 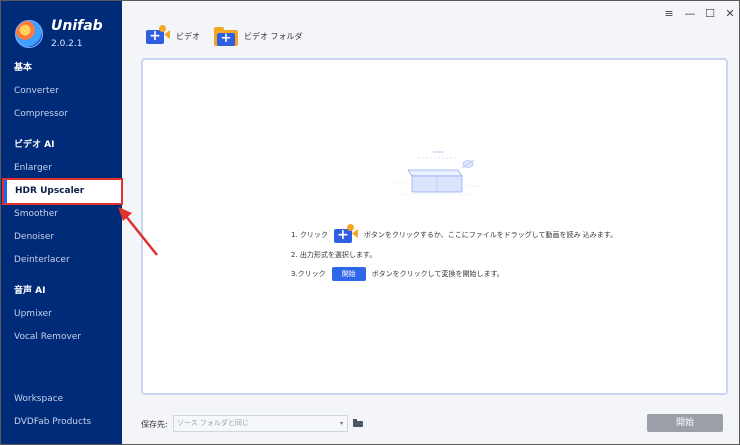 I want to click on chevron-down-icon: ▾, so click(x=341, y=423).